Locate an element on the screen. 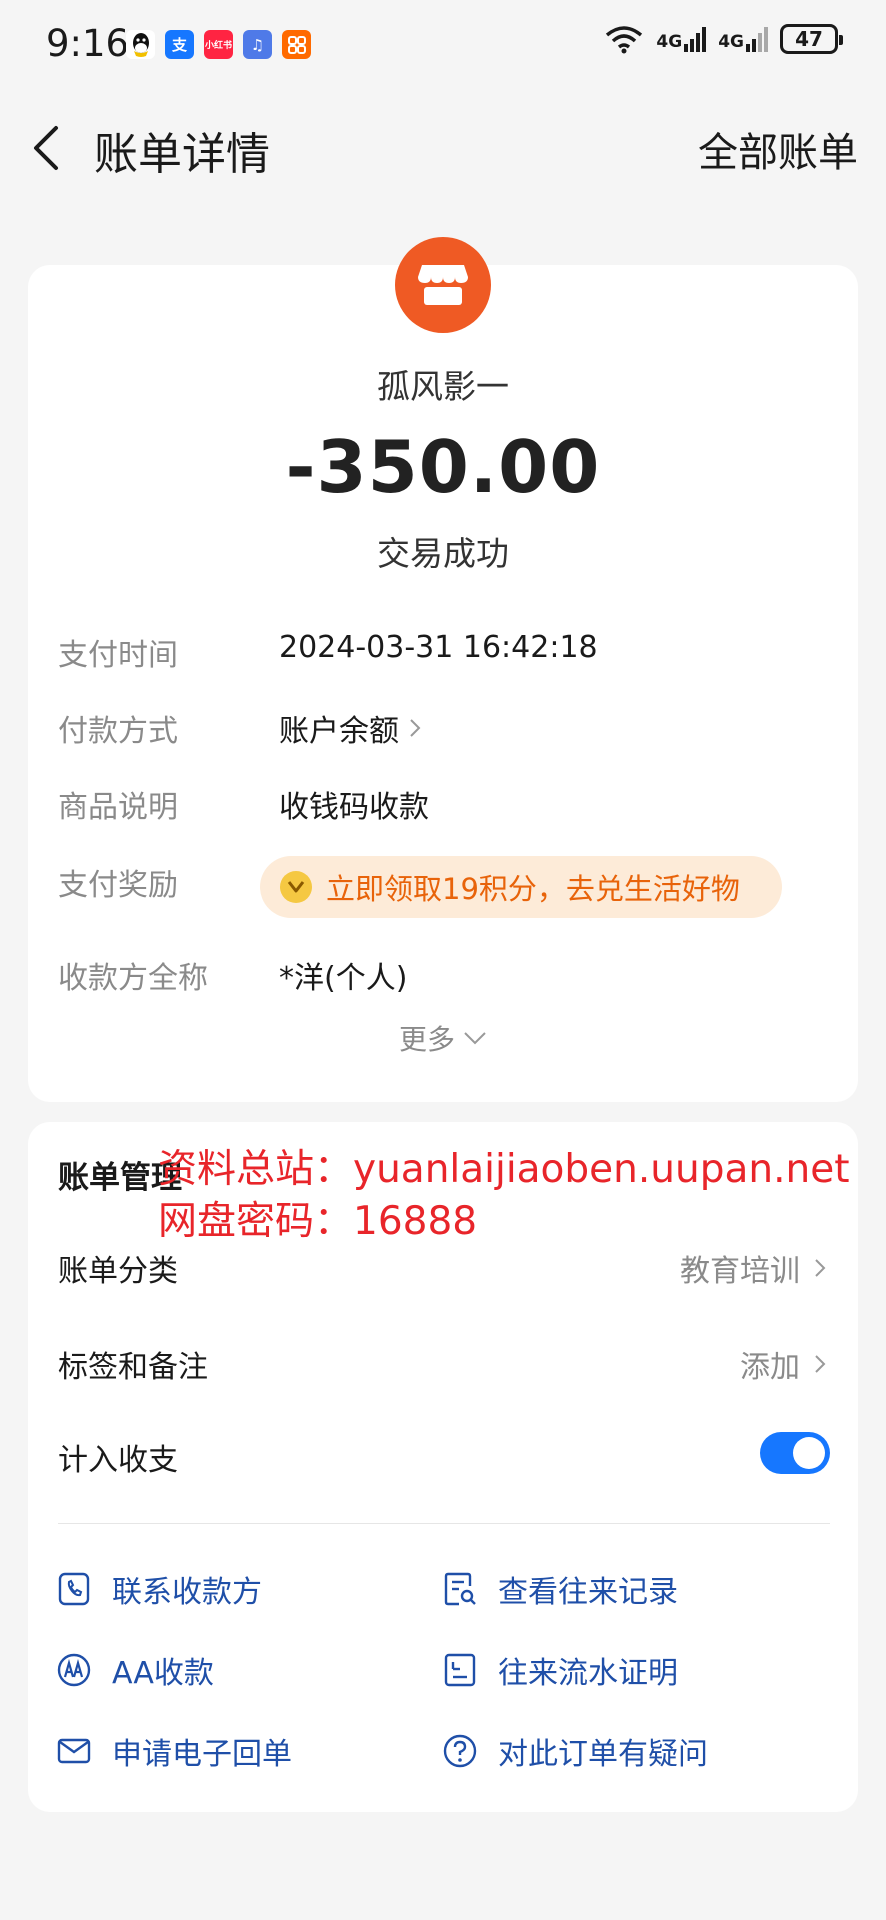  pay-time-label: 支付时间 is located at coordinates (118, 655).